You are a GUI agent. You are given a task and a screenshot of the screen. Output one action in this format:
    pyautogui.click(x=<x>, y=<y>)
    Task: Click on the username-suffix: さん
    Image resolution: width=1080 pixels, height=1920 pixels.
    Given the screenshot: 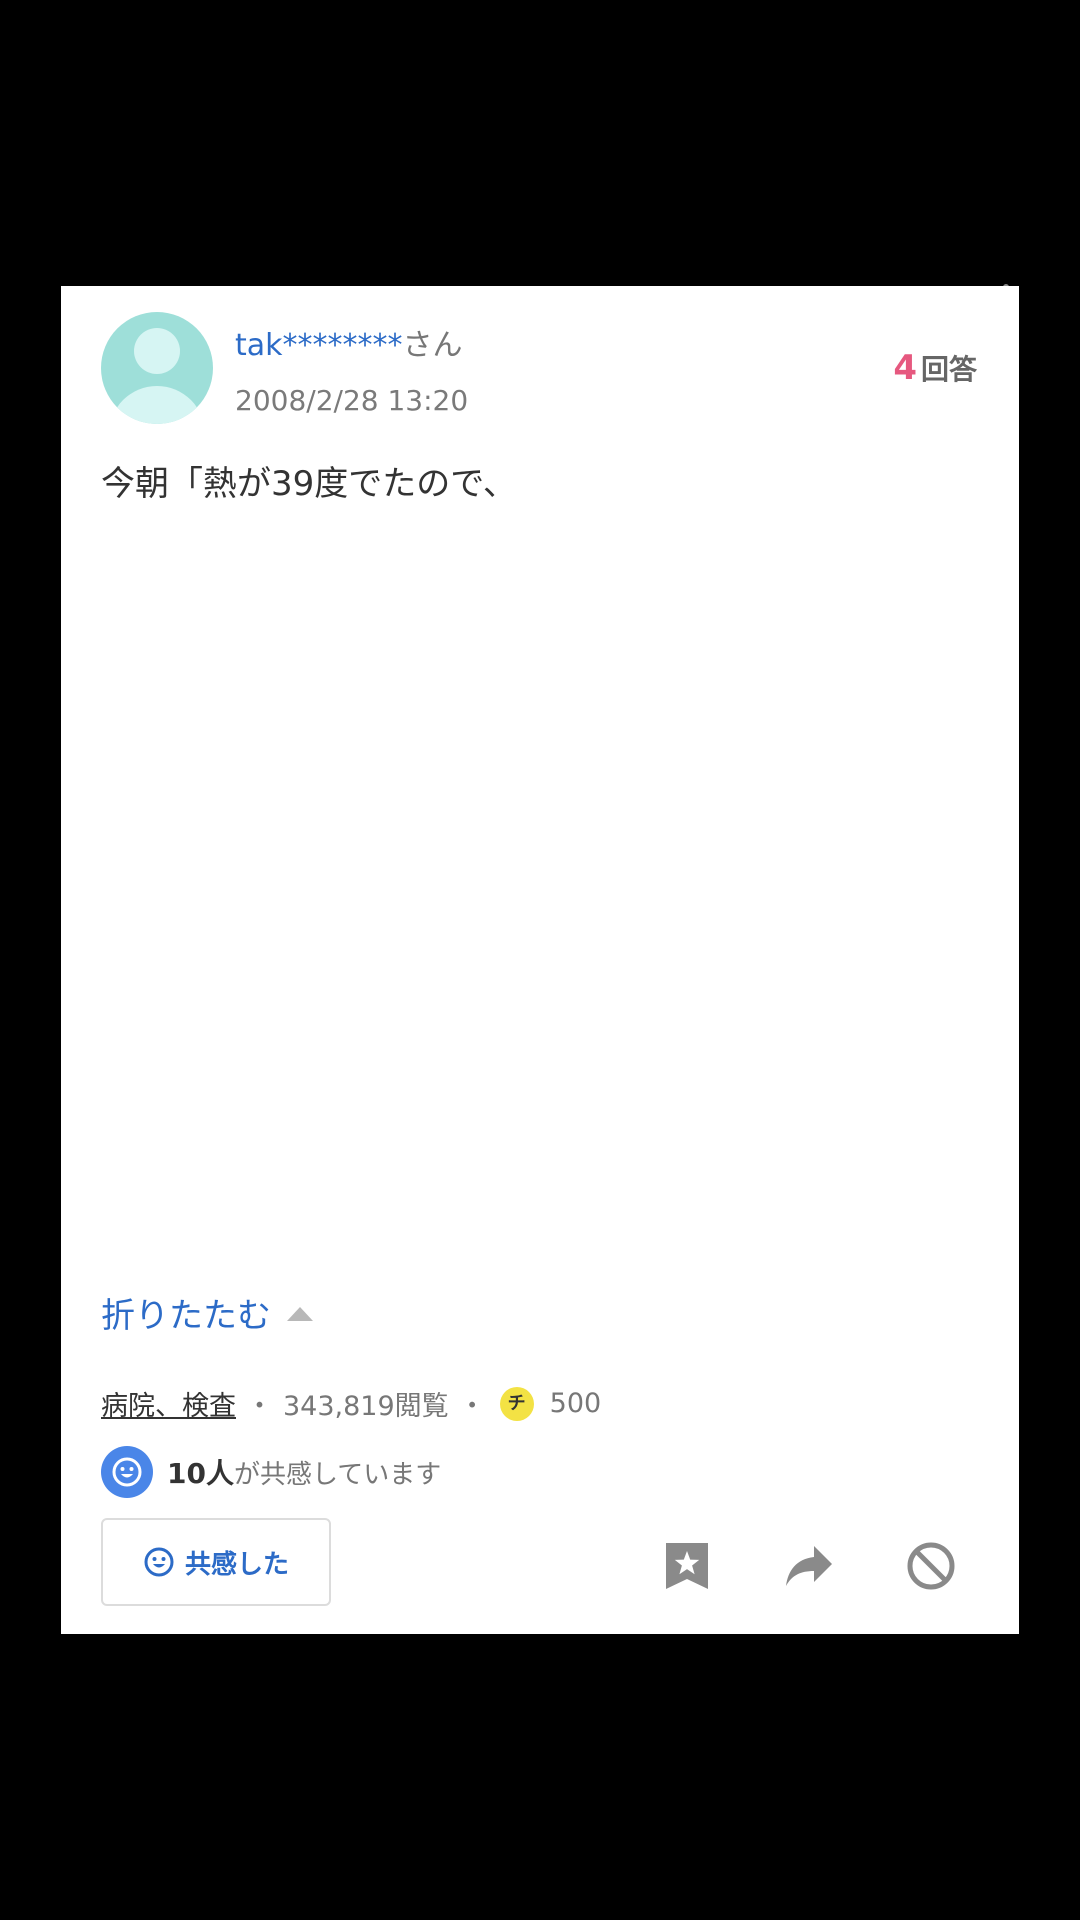 What is the action you would take?
    pyautogui.click(x=432, y=345)
    